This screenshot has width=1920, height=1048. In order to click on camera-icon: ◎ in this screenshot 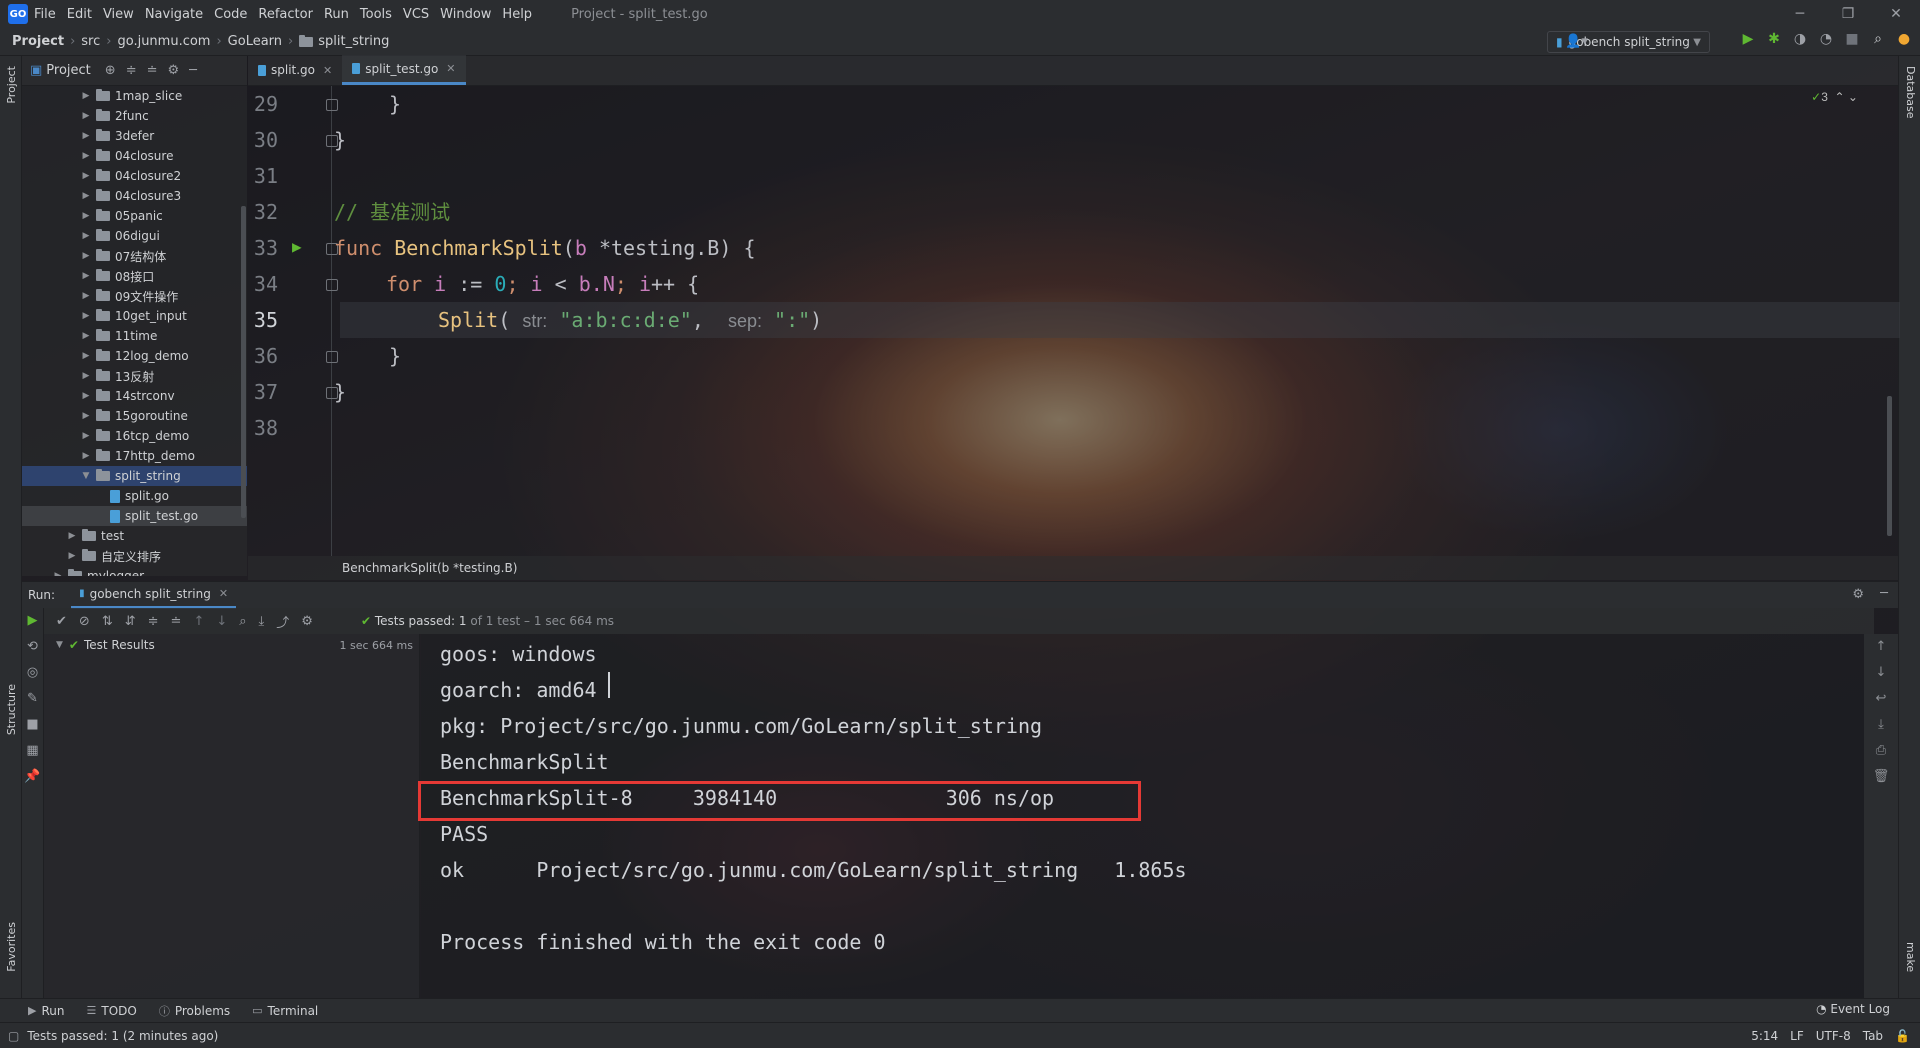, I will do `click(32, 673)`.